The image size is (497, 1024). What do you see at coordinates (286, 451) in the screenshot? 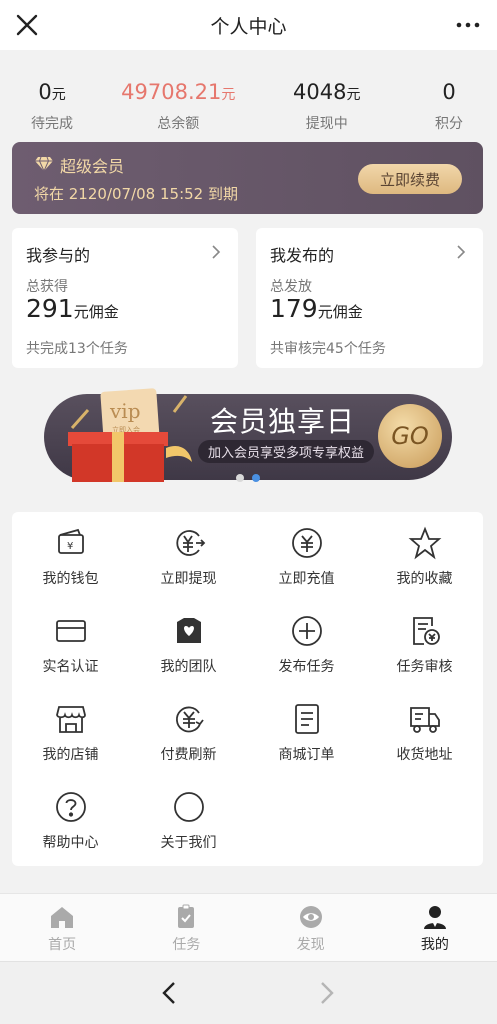
I see `banner-tagline: 加入会员享受多项专享权益` at bounding box center [286, 451].